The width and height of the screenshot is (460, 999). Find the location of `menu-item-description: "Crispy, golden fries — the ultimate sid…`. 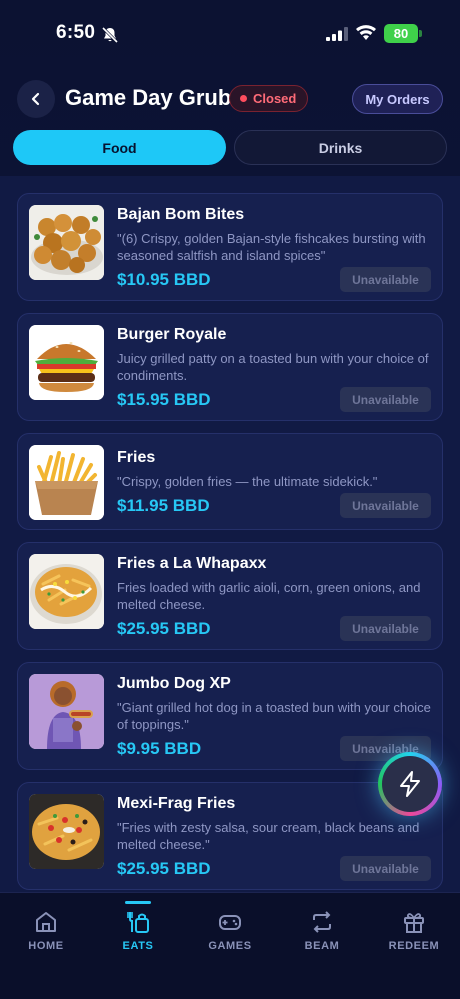

menu-item-description: "Crispy, golden fries — the ultimate sid… is located at coordinates (247, 481).